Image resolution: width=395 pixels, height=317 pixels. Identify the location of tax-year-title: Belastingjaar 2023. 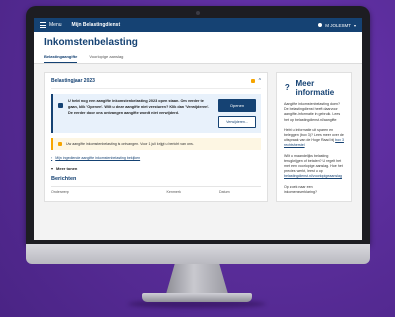
(73, 81).